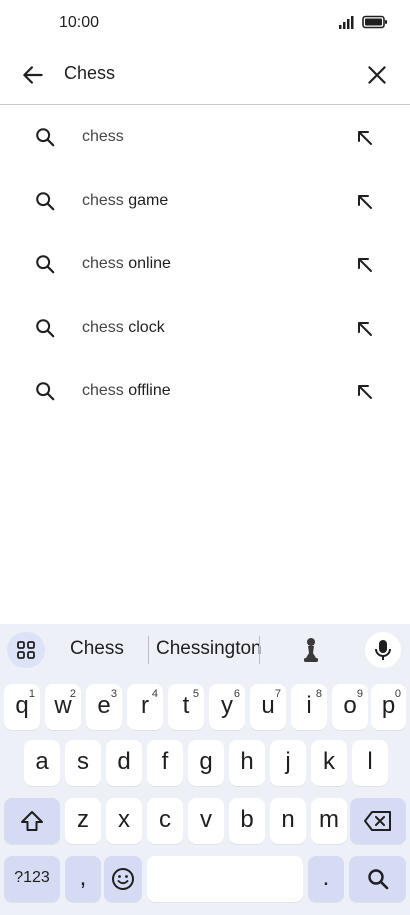  Describe the element at coordinates (33, 75) in the screenshot. I see `back-arrow-icon` at that location.